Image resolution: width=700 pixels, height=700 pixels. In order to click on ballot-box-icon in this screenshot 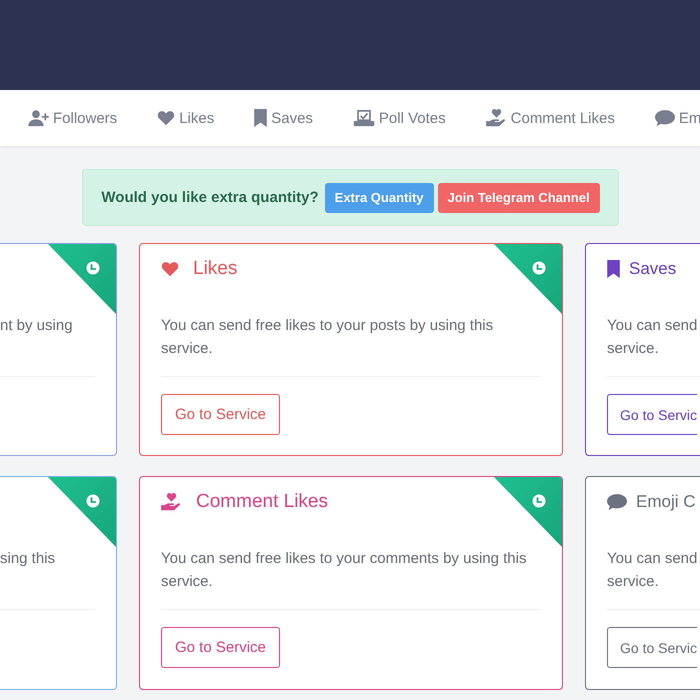, I will do `click(363, 118)`.